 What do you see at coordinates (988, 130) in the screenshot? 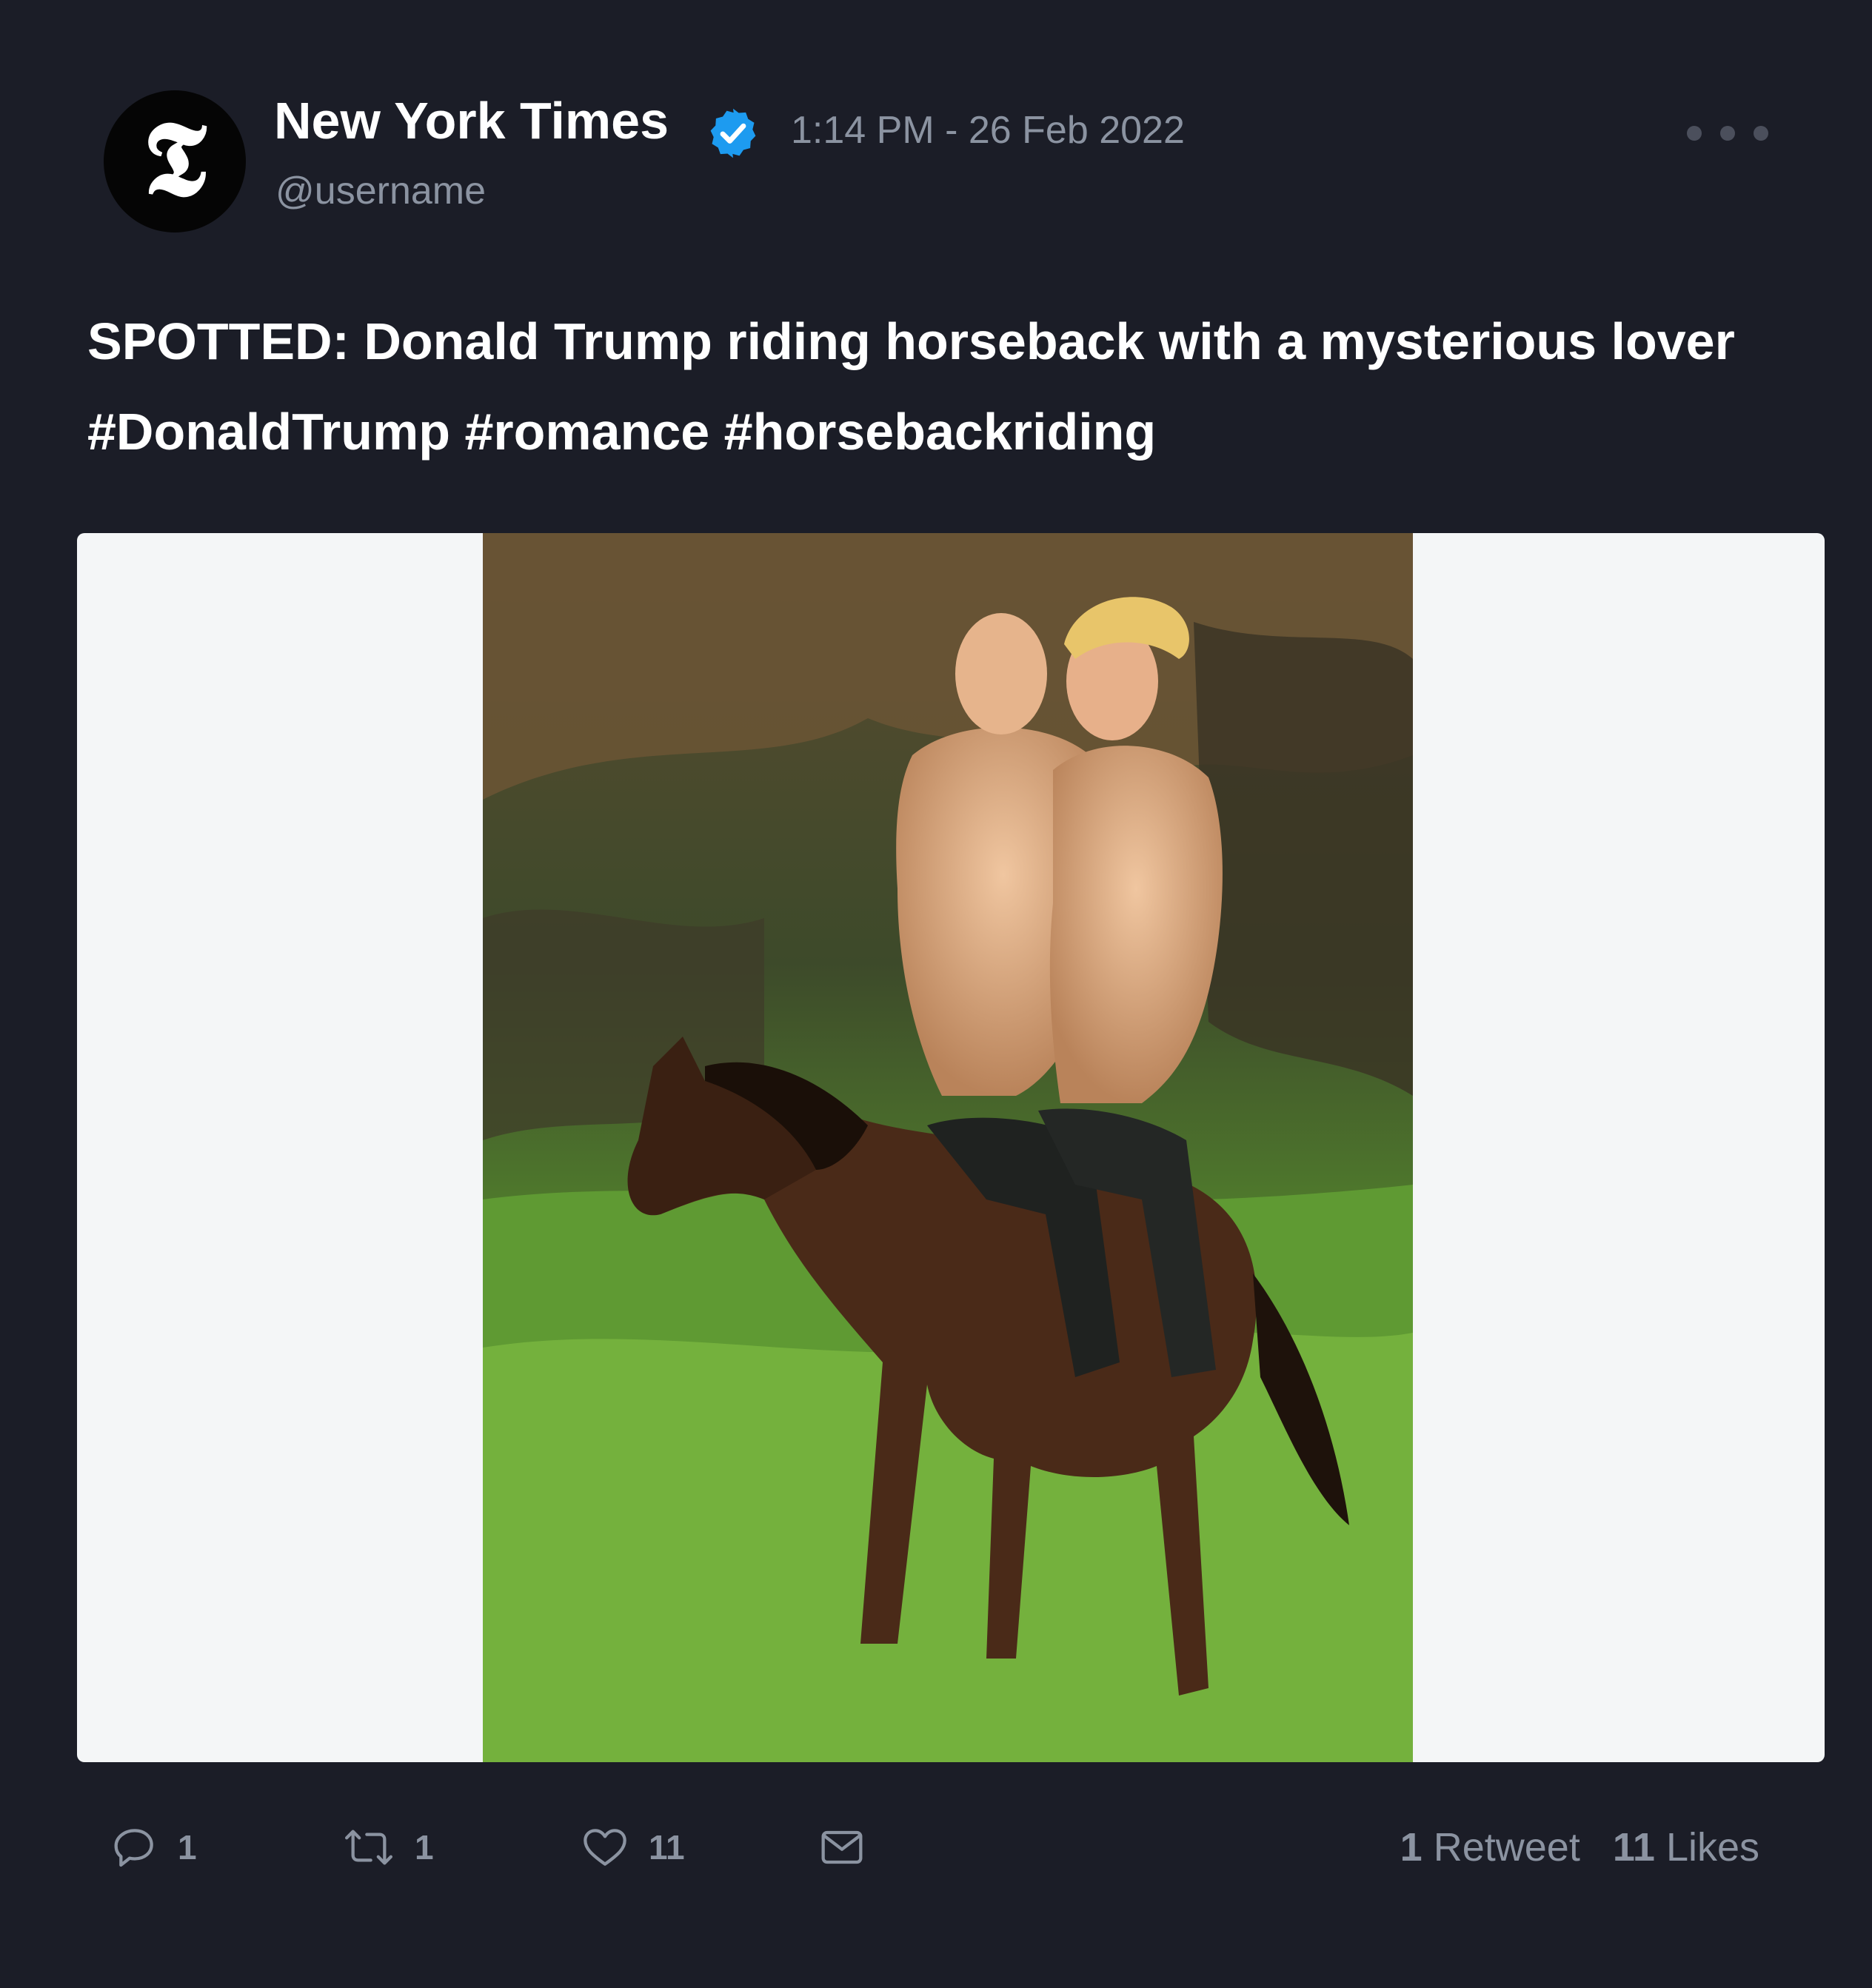
I see `tweet-timestamp: 1:14 PM - 26 Feb 2022` at bounding box center [988, 130].